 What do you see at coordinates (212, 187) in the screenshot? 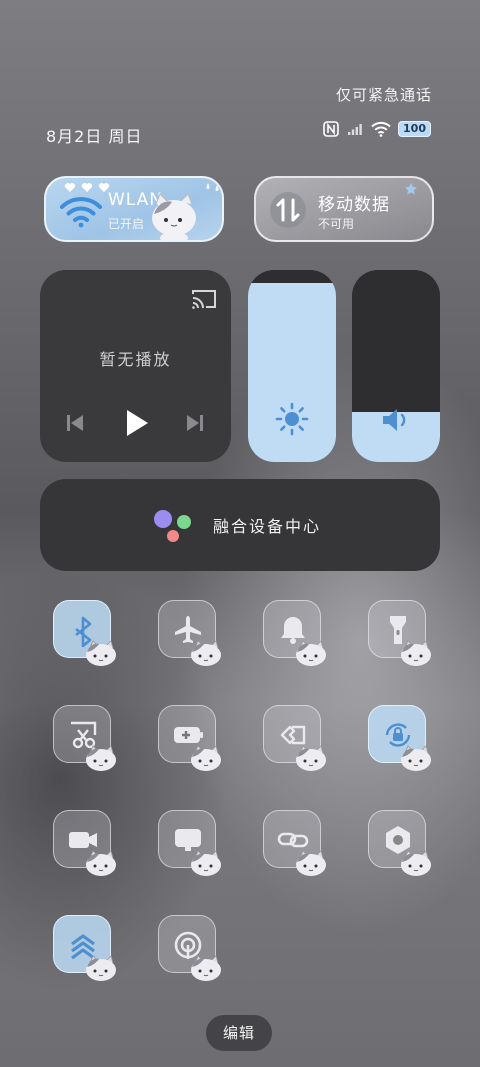
I see `droplet-icon` at bounding box center [212, 187].